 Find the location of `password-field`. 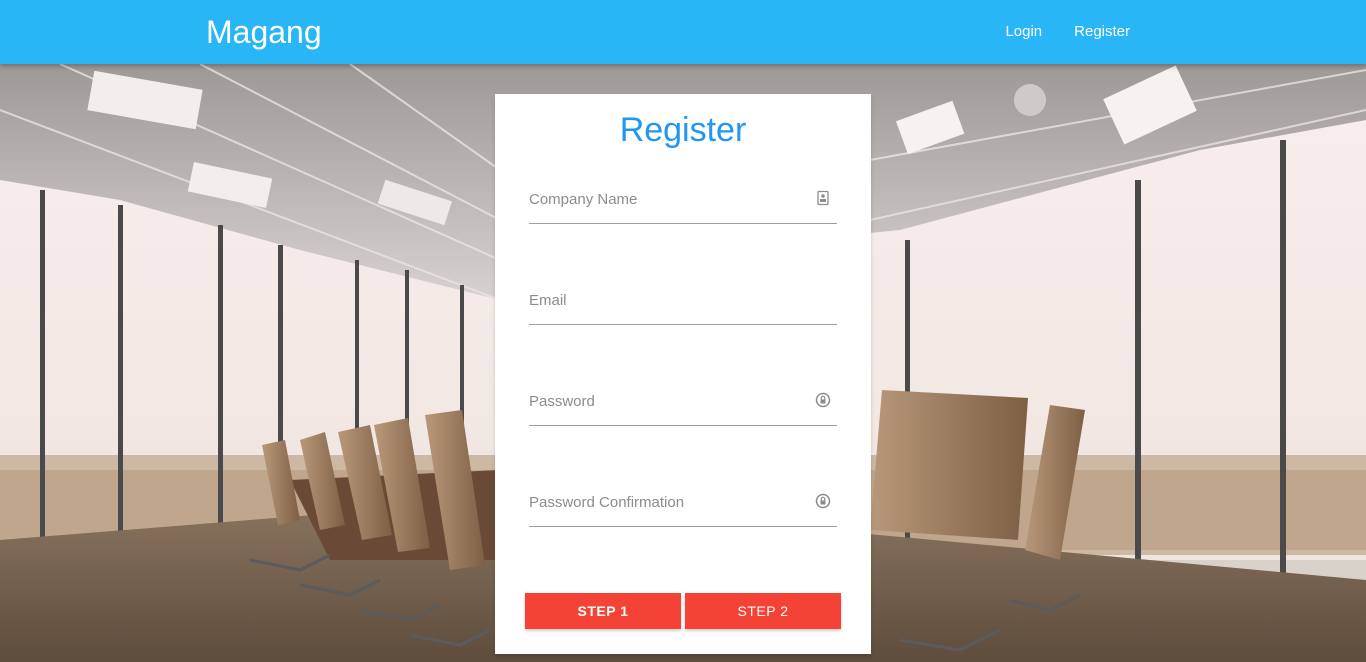

password-field is located at coordinates (683, 402).